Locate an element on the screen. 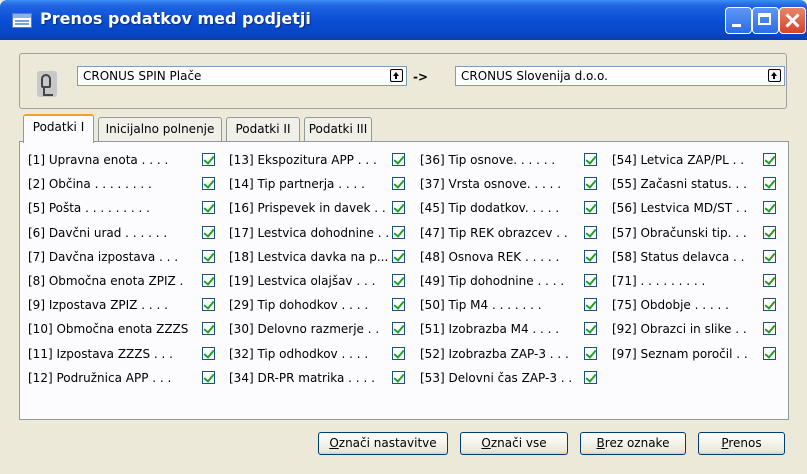  field-label: [47] Tip REK obrazcev . . is located at coordinates (494, 233).